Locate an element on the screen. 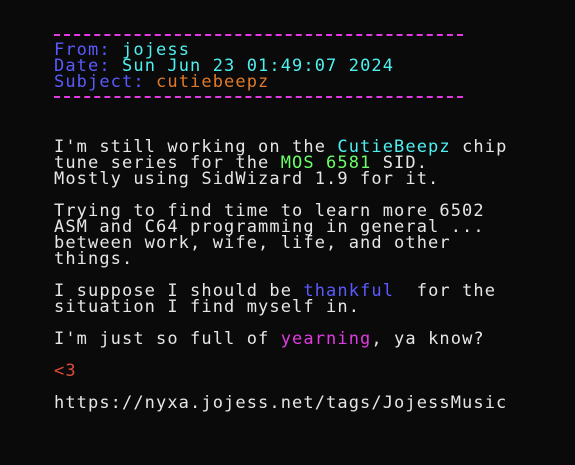 This screenshot has height=465, width=575. p3-line1-text-b: for the is located at coordinates (445, 291).